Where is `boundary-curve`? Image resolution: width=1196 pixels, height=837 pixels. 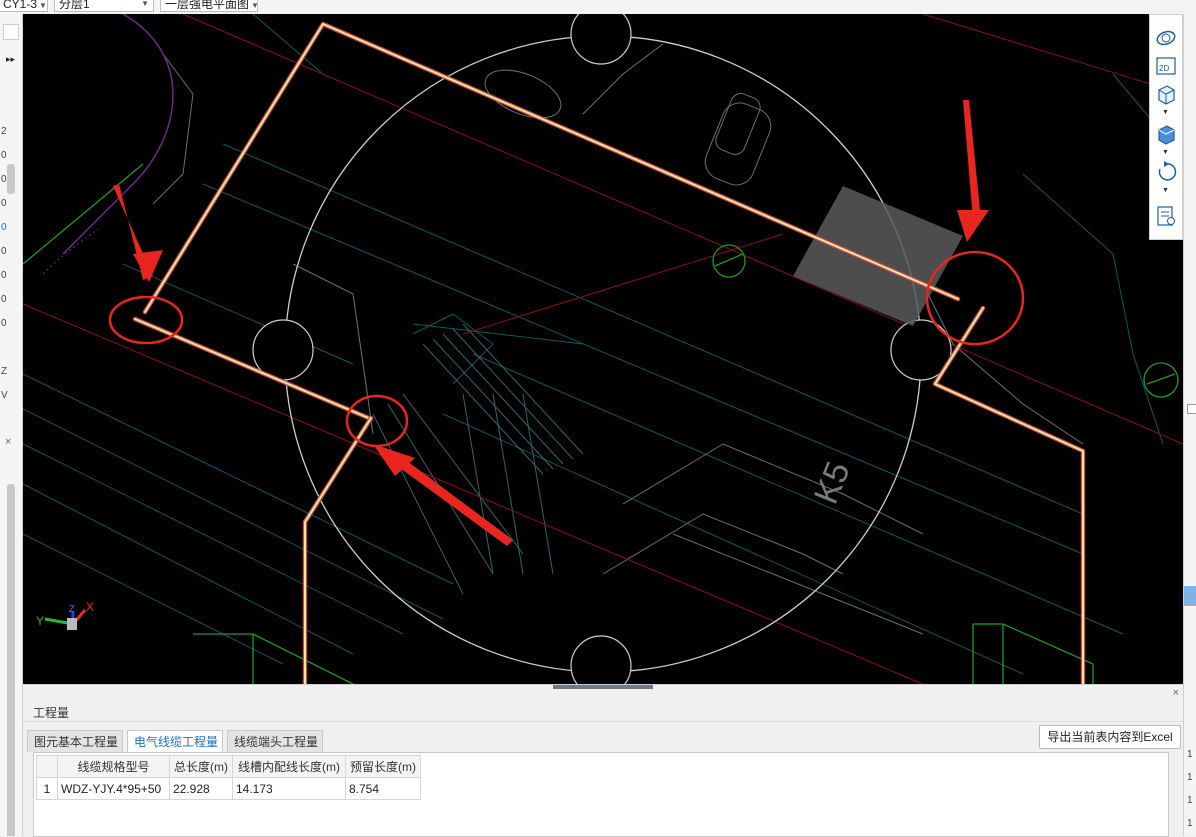
boundary-curve is located at coordinates (118, 134).